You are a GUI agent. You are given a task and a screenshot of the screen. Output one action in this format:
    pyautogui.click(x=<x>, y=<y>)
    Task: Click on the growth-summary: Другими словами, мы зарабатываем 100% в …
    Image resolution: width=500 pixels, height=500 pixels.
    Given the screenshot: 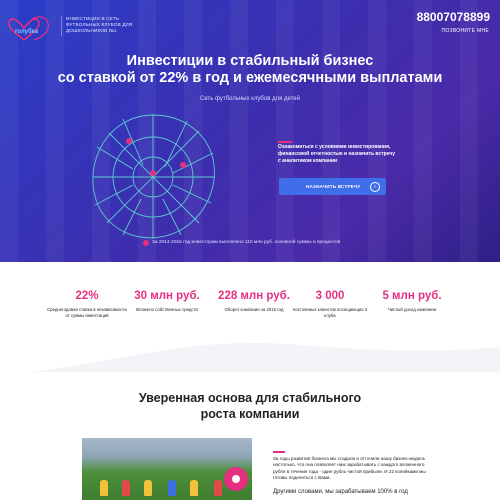 What is the action you would take?
    pyautogui.click(x=340, y=492)
    